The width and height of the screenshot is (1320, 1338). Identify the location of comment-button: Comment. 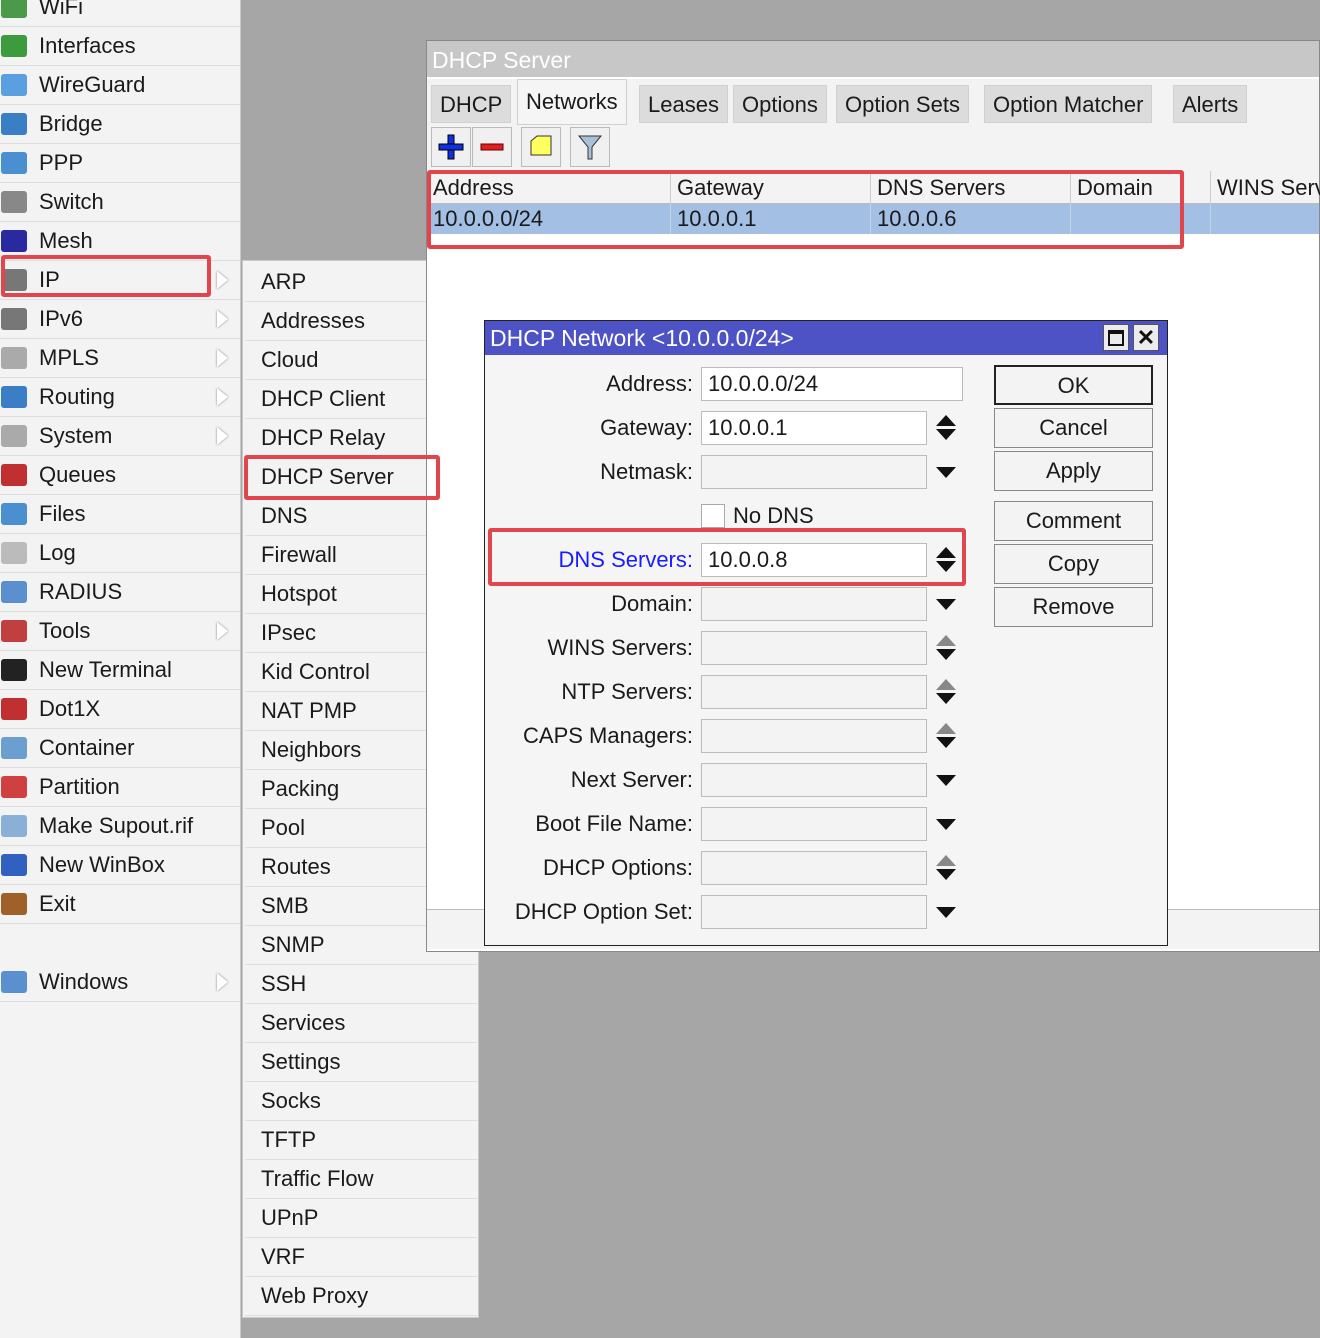
(1073, 521).